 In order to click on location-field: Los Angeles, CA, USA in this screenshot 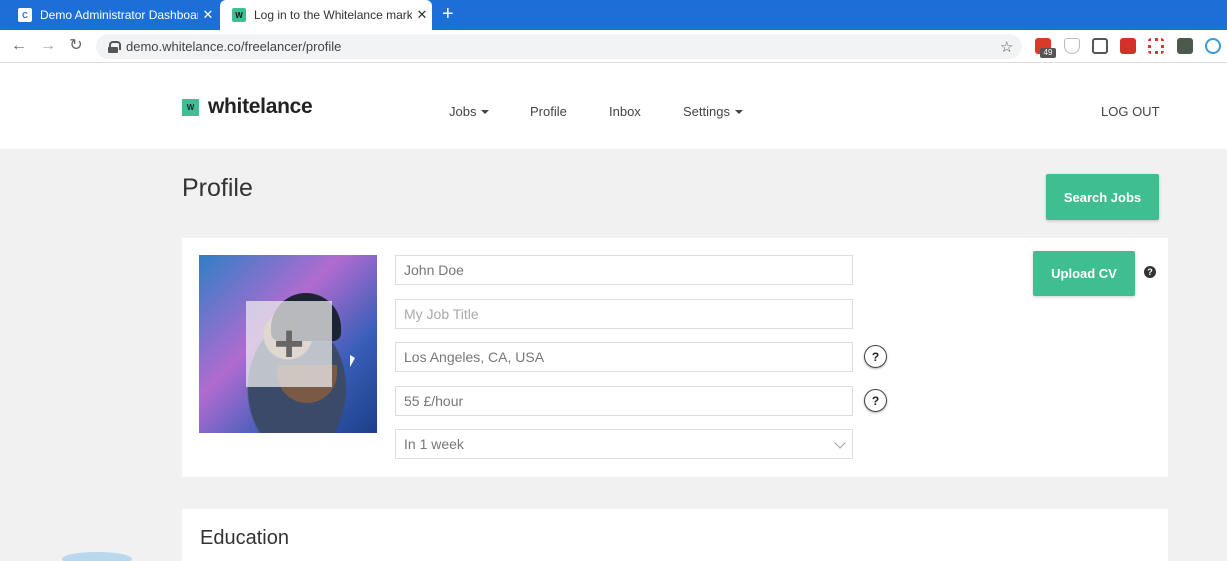, I will do `click(624, 357)`.